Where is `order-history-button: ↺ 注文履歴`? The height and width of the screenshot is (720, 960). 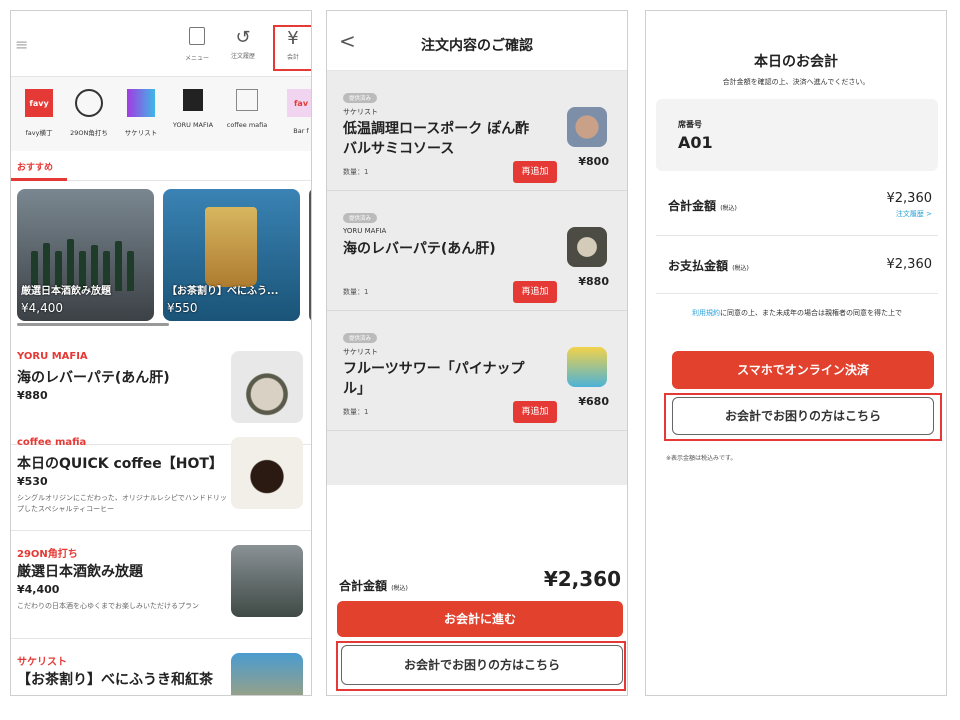 order-history-button: ↺ 注文履歴 is located at coordinates (243, 43).